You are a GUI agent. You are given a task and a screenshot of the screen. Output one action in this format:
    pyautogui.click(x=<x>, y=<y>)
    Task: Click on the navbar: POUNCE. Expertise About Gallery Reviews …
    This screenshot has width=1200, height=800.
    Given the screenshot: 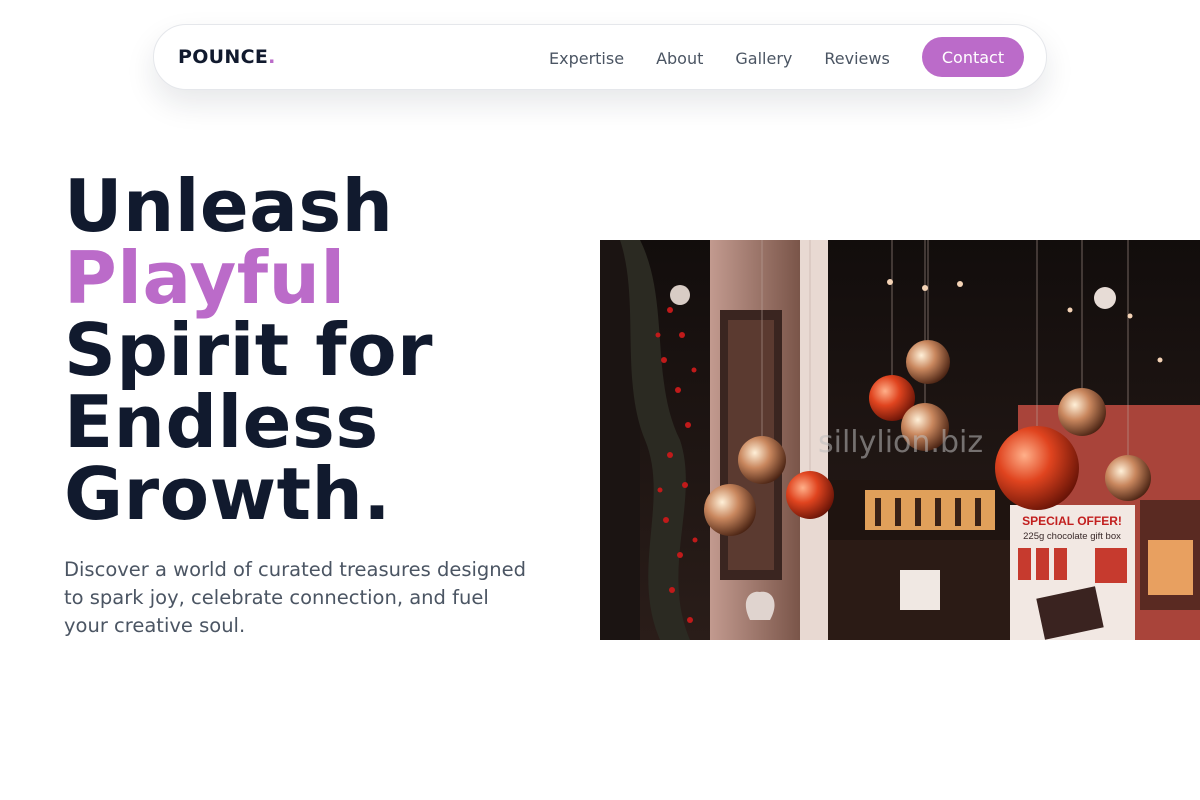 What is the action you would take?
    pyautogui.click(x=600, y=57)
    